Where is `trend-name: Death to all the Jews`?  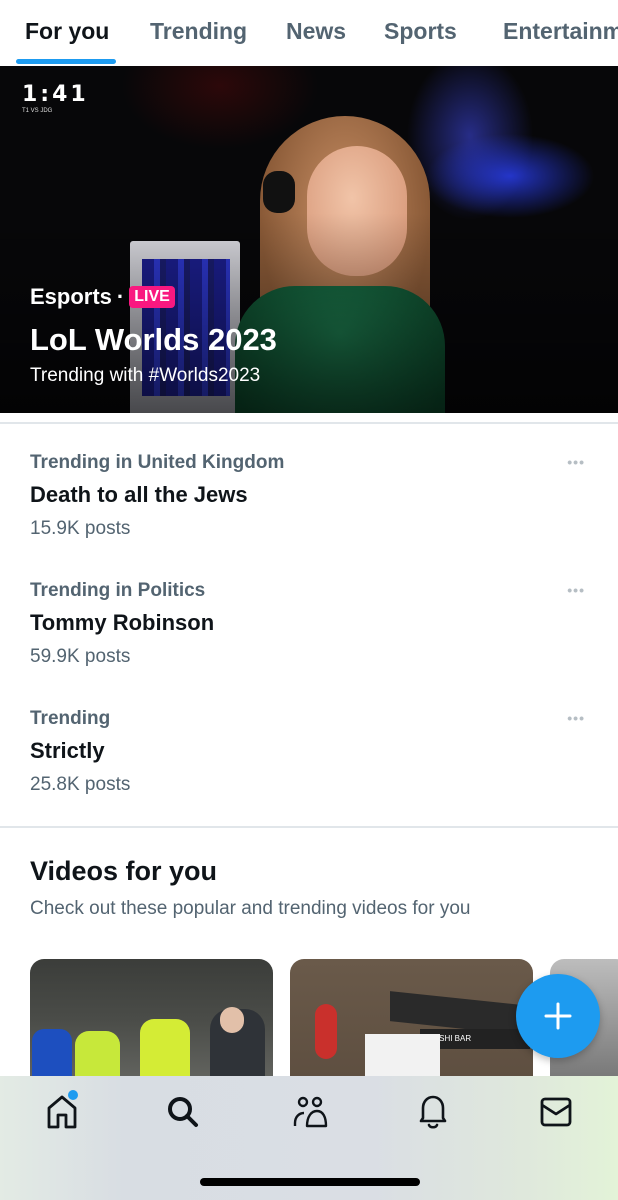 trend-name: Death to all the Jews is located at coordinates (139, 494).